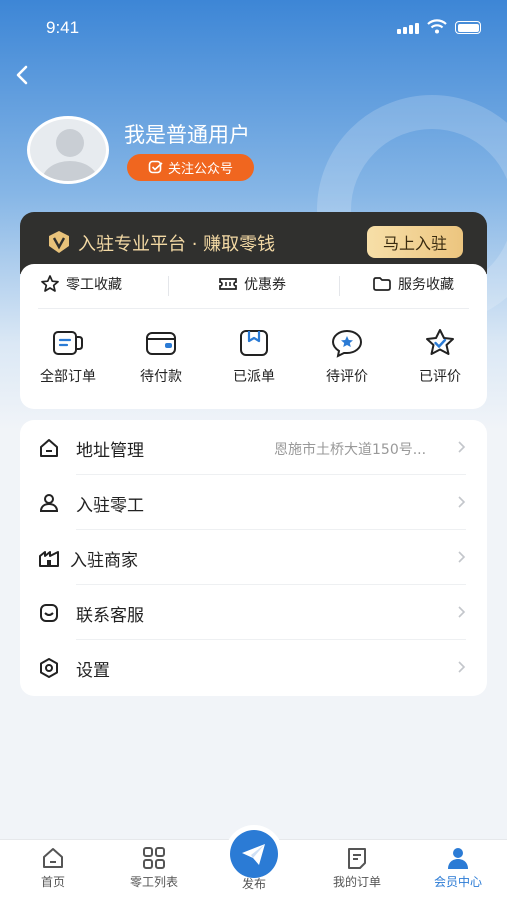  Describe the element at coordinates (68, 357) in the screenshot. I see `all-orders-button: 全部订单` at that location.